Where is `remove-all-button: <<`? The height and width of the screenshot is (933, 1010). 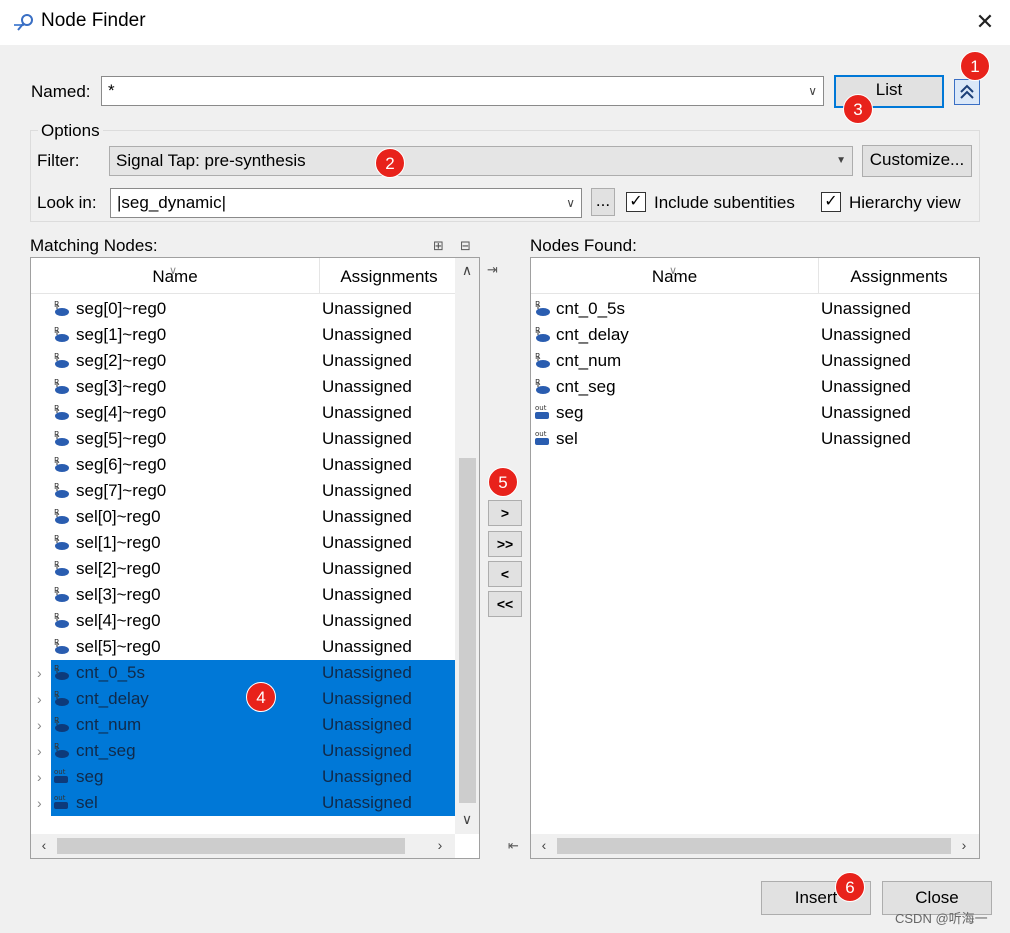
remove-all-button: << is located at coordinates (505, 604).